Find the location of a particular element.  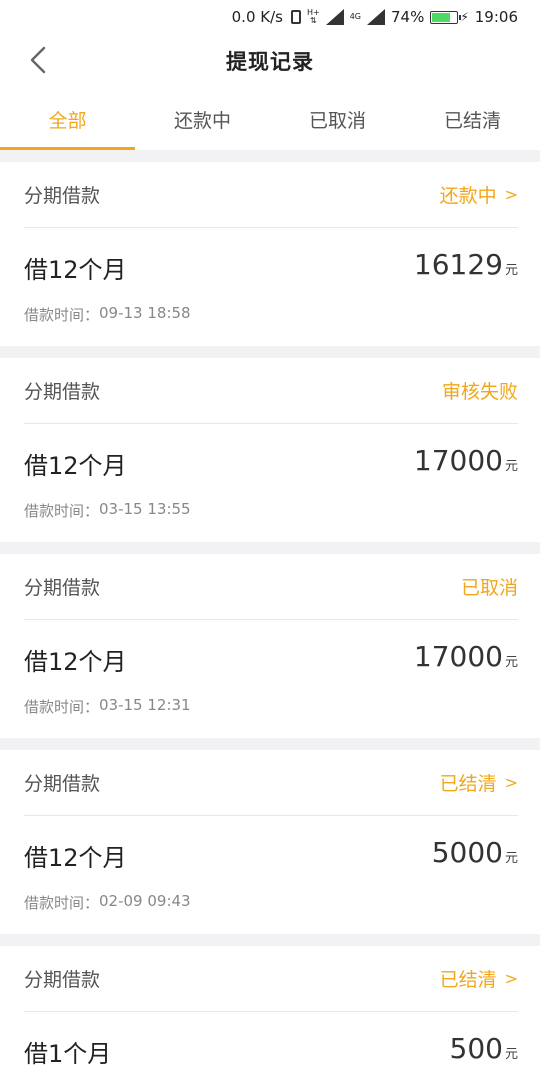

charging-icon: ⚡ is located at coordinates (464, 17).